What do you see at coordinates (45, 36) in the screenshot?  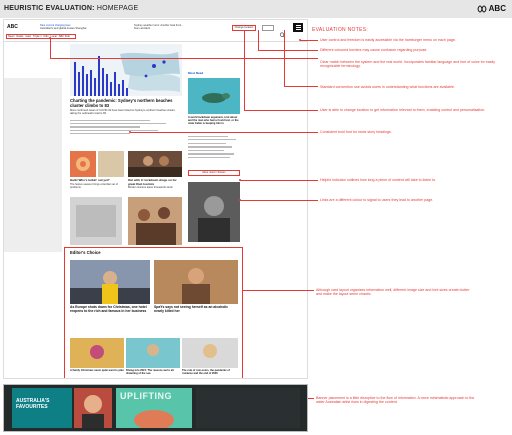 I see `nav-item: Kids` at bounding box center [45, 36].